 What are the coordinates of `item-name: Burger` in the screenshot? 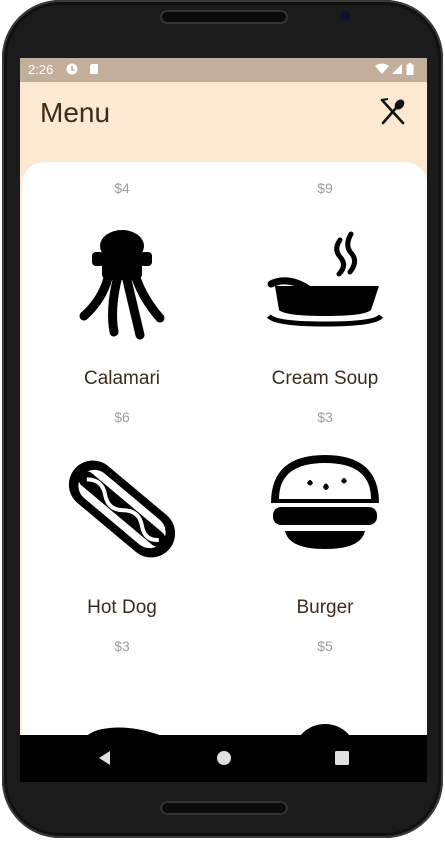 It's located at (325, 607).